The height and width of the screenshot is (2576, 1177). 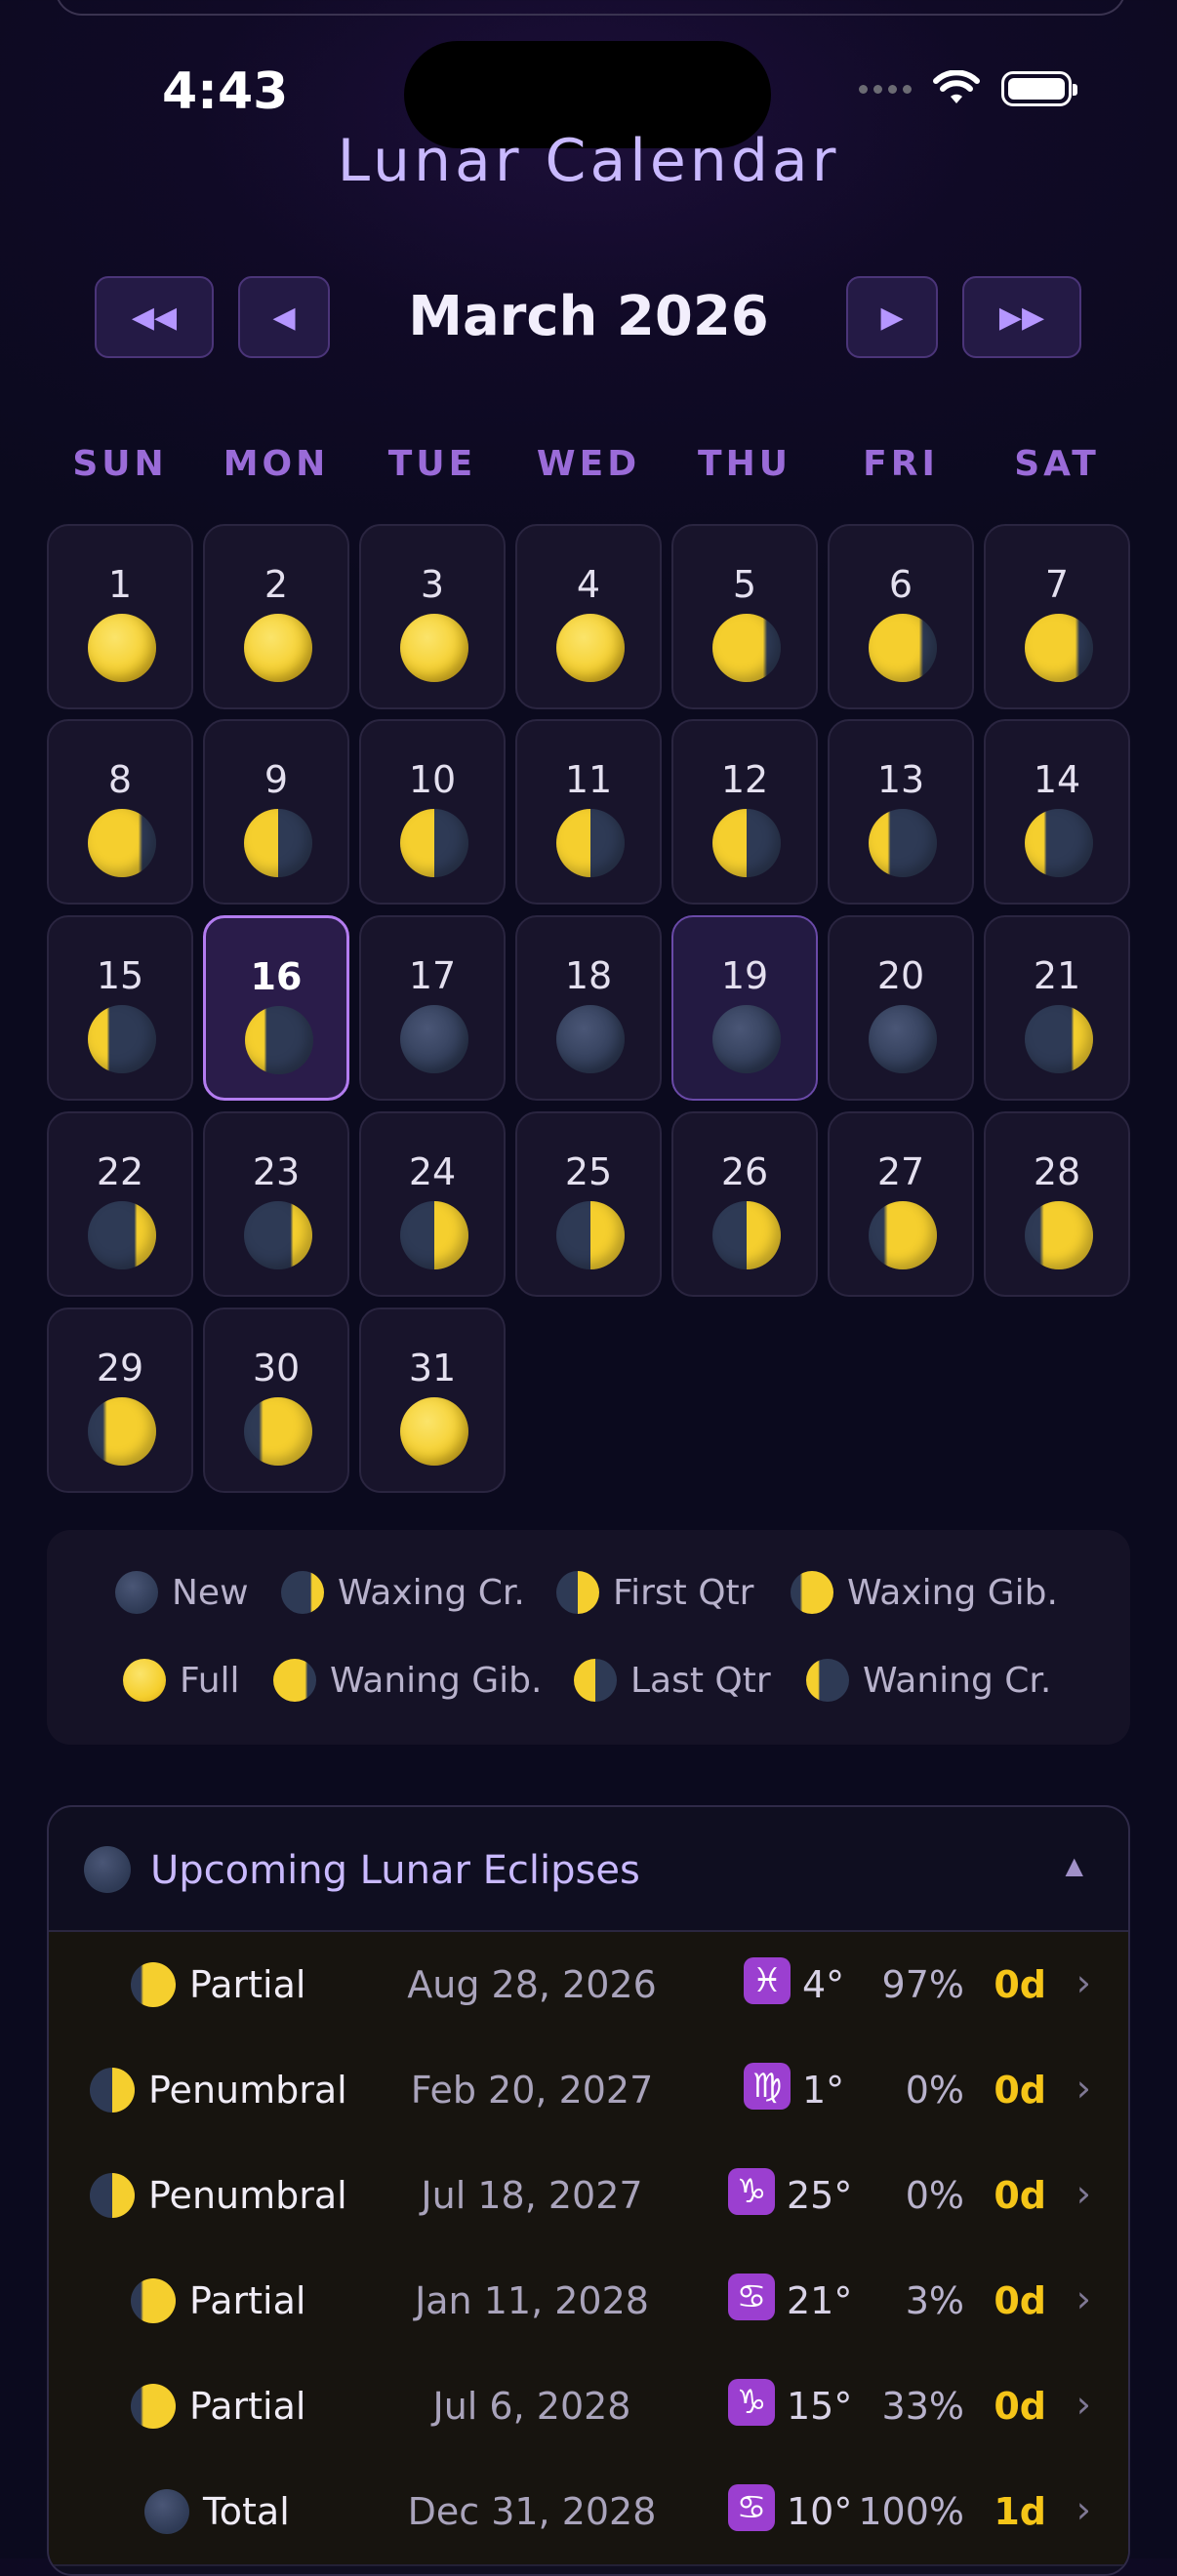 I want to click on day-cell-18: 18, so click(x=588, y=1008).